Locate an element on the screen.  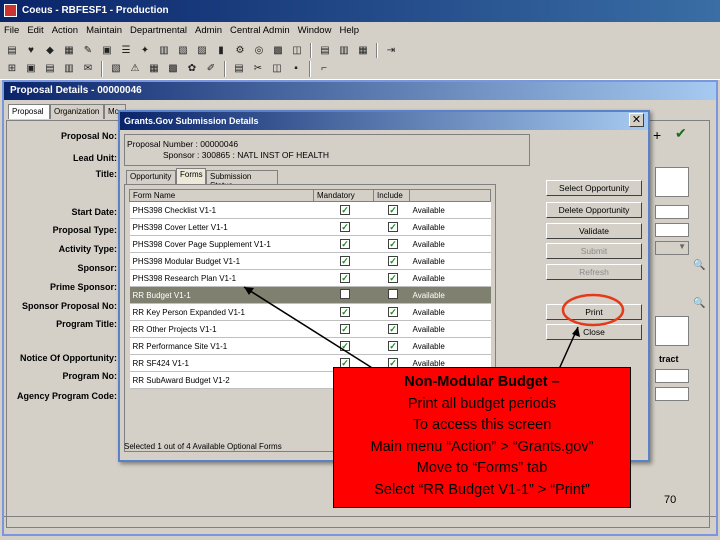
arrowhead-print is located at coordinates (576, 332).